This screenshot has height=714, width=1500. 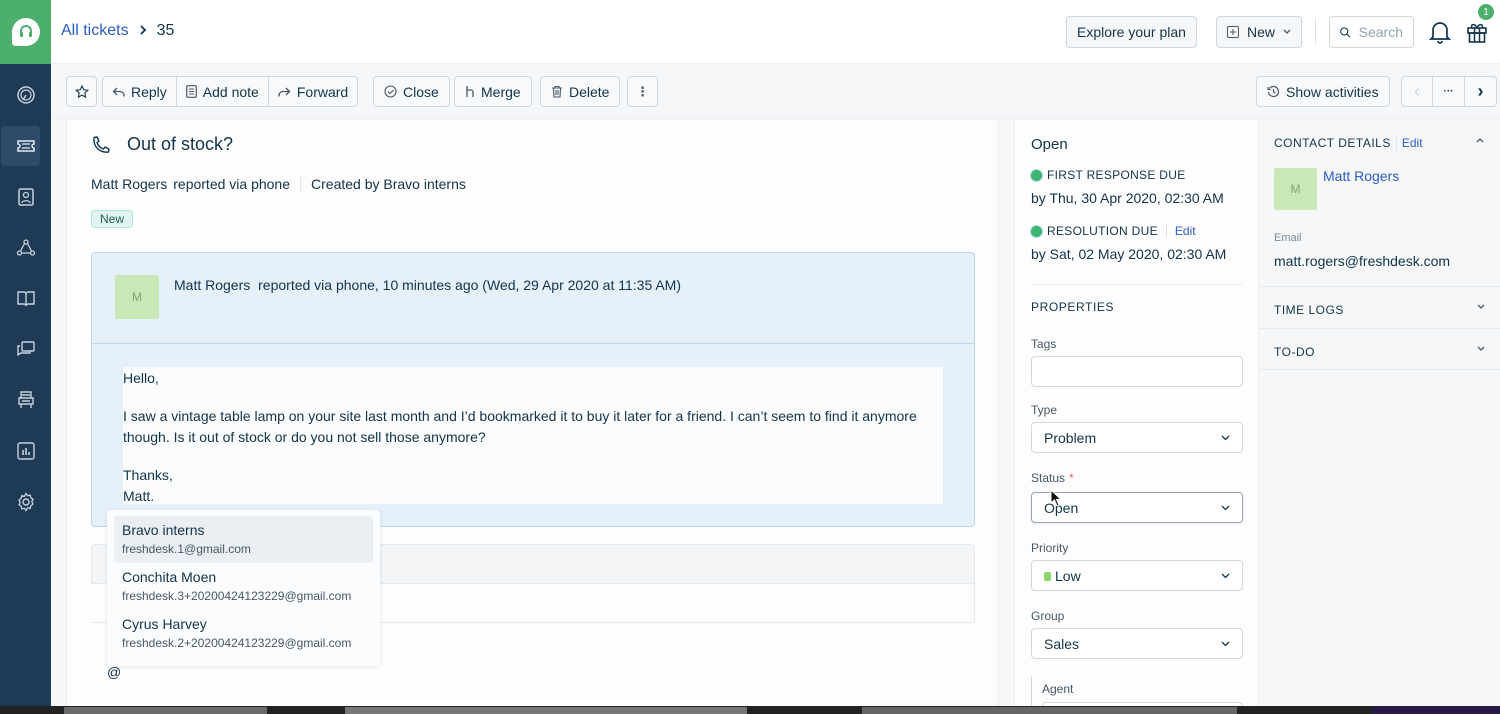 I want to click on star-button, so click(x=81, y=91).